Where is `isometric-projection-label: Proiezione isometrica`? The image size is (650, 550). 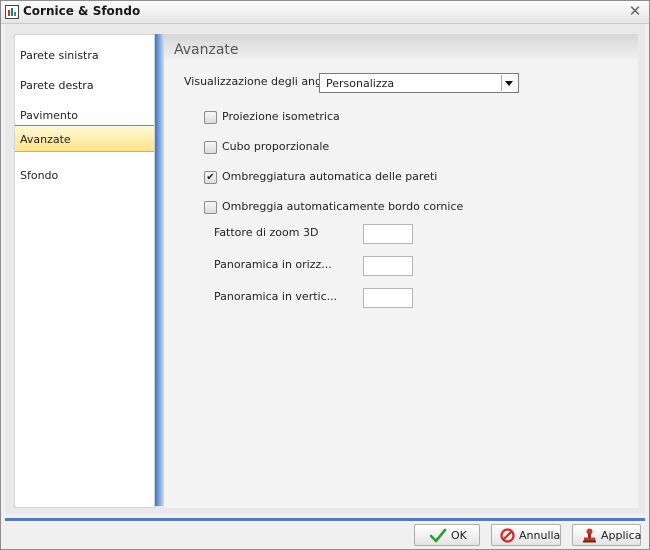 isometric-projection-label: Proiezione isometrica is located at coordinates (281, 116).